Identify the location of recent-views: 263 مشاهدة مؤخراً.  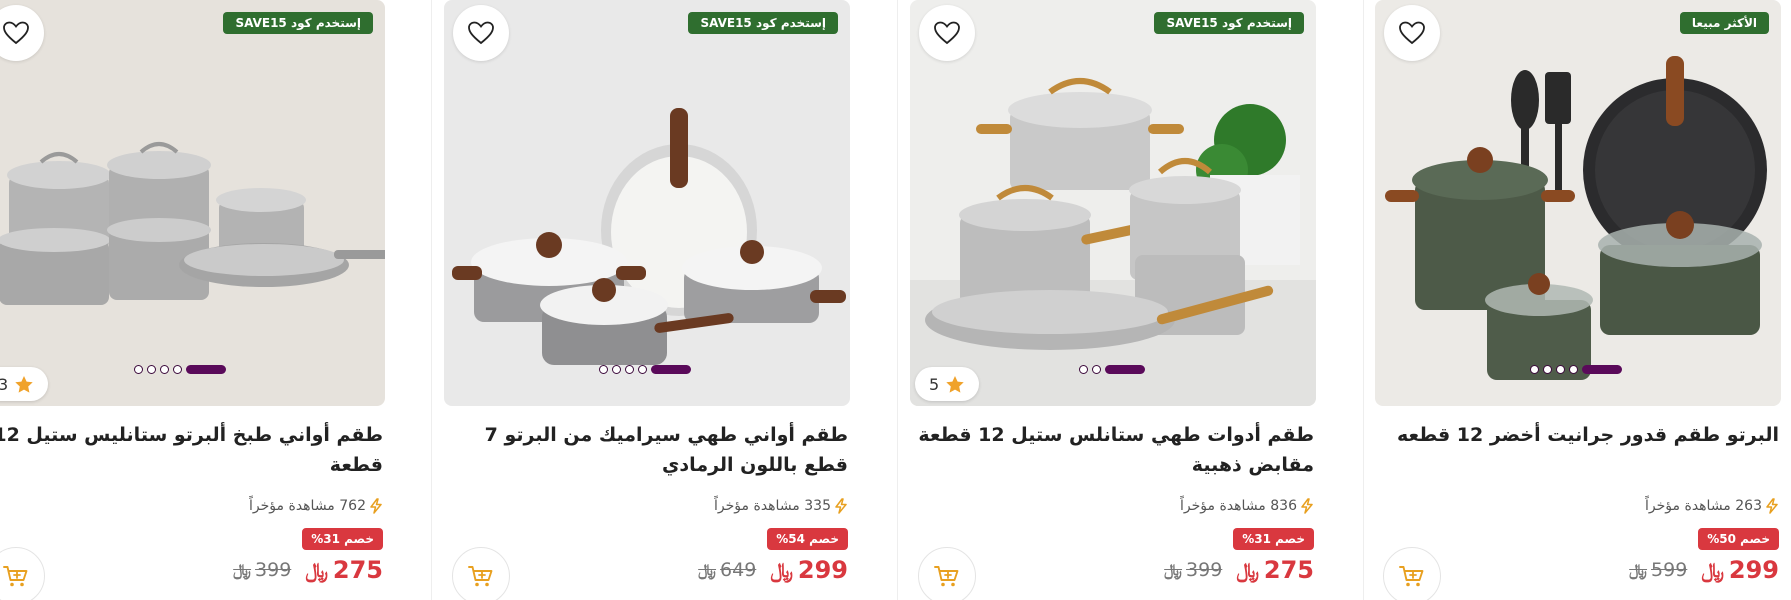
(1712, 506).